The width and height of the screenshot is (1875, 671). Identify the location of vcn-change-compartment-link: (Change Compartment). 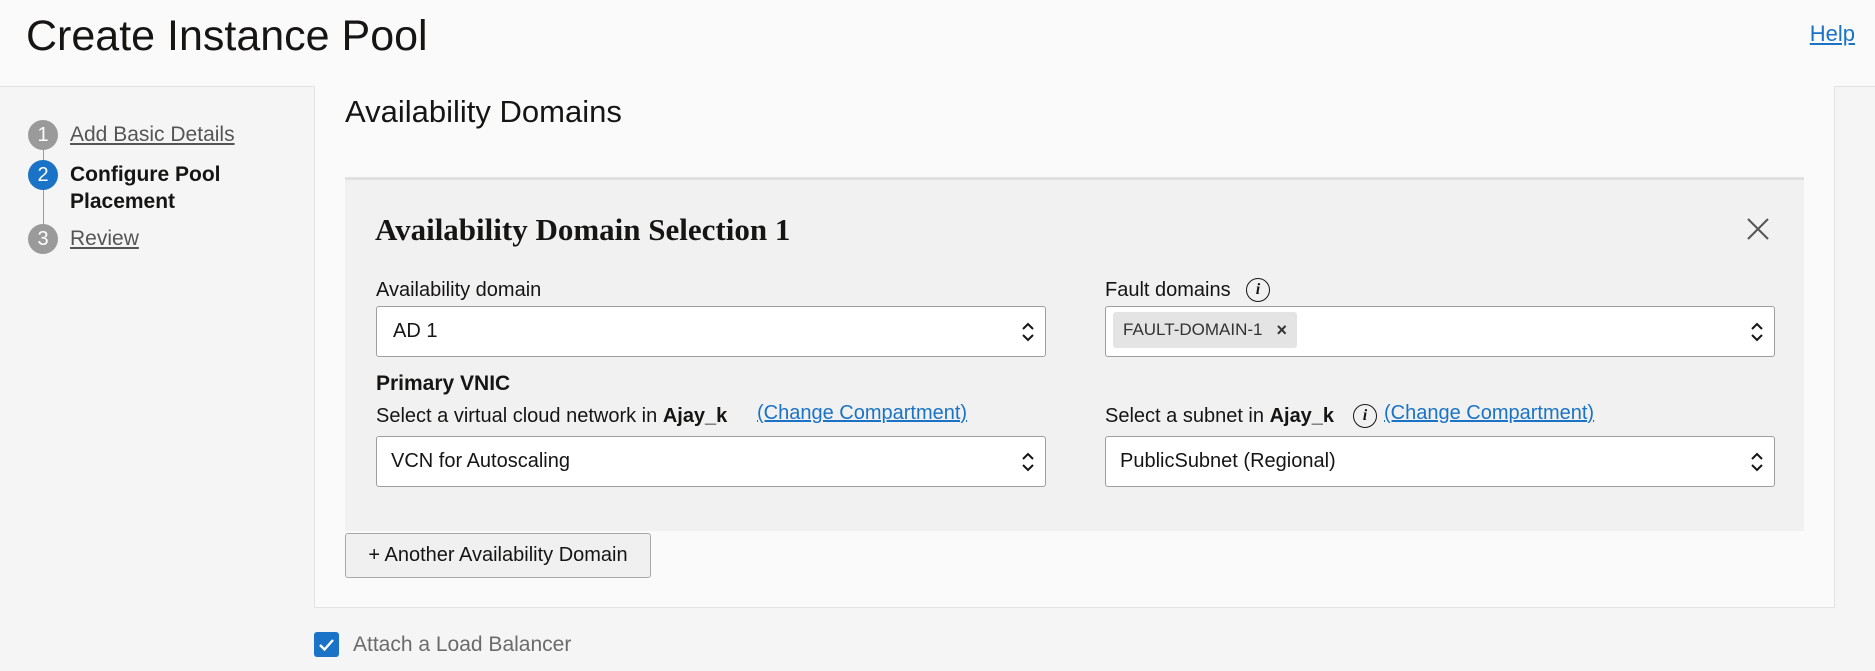
(862, 413).